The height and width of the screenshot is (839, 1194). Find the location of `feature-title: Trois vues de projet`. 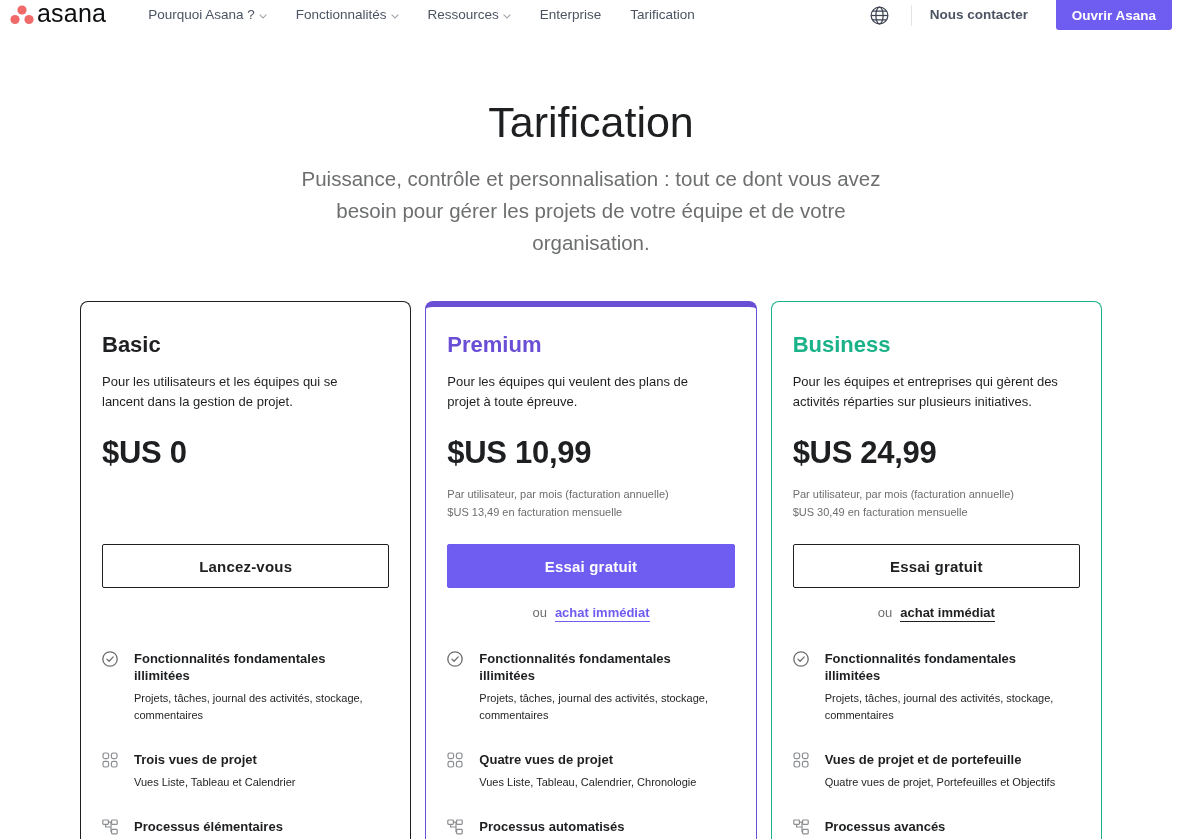

feature-title: Trois vues de projet is located at coordinates (196, 759).